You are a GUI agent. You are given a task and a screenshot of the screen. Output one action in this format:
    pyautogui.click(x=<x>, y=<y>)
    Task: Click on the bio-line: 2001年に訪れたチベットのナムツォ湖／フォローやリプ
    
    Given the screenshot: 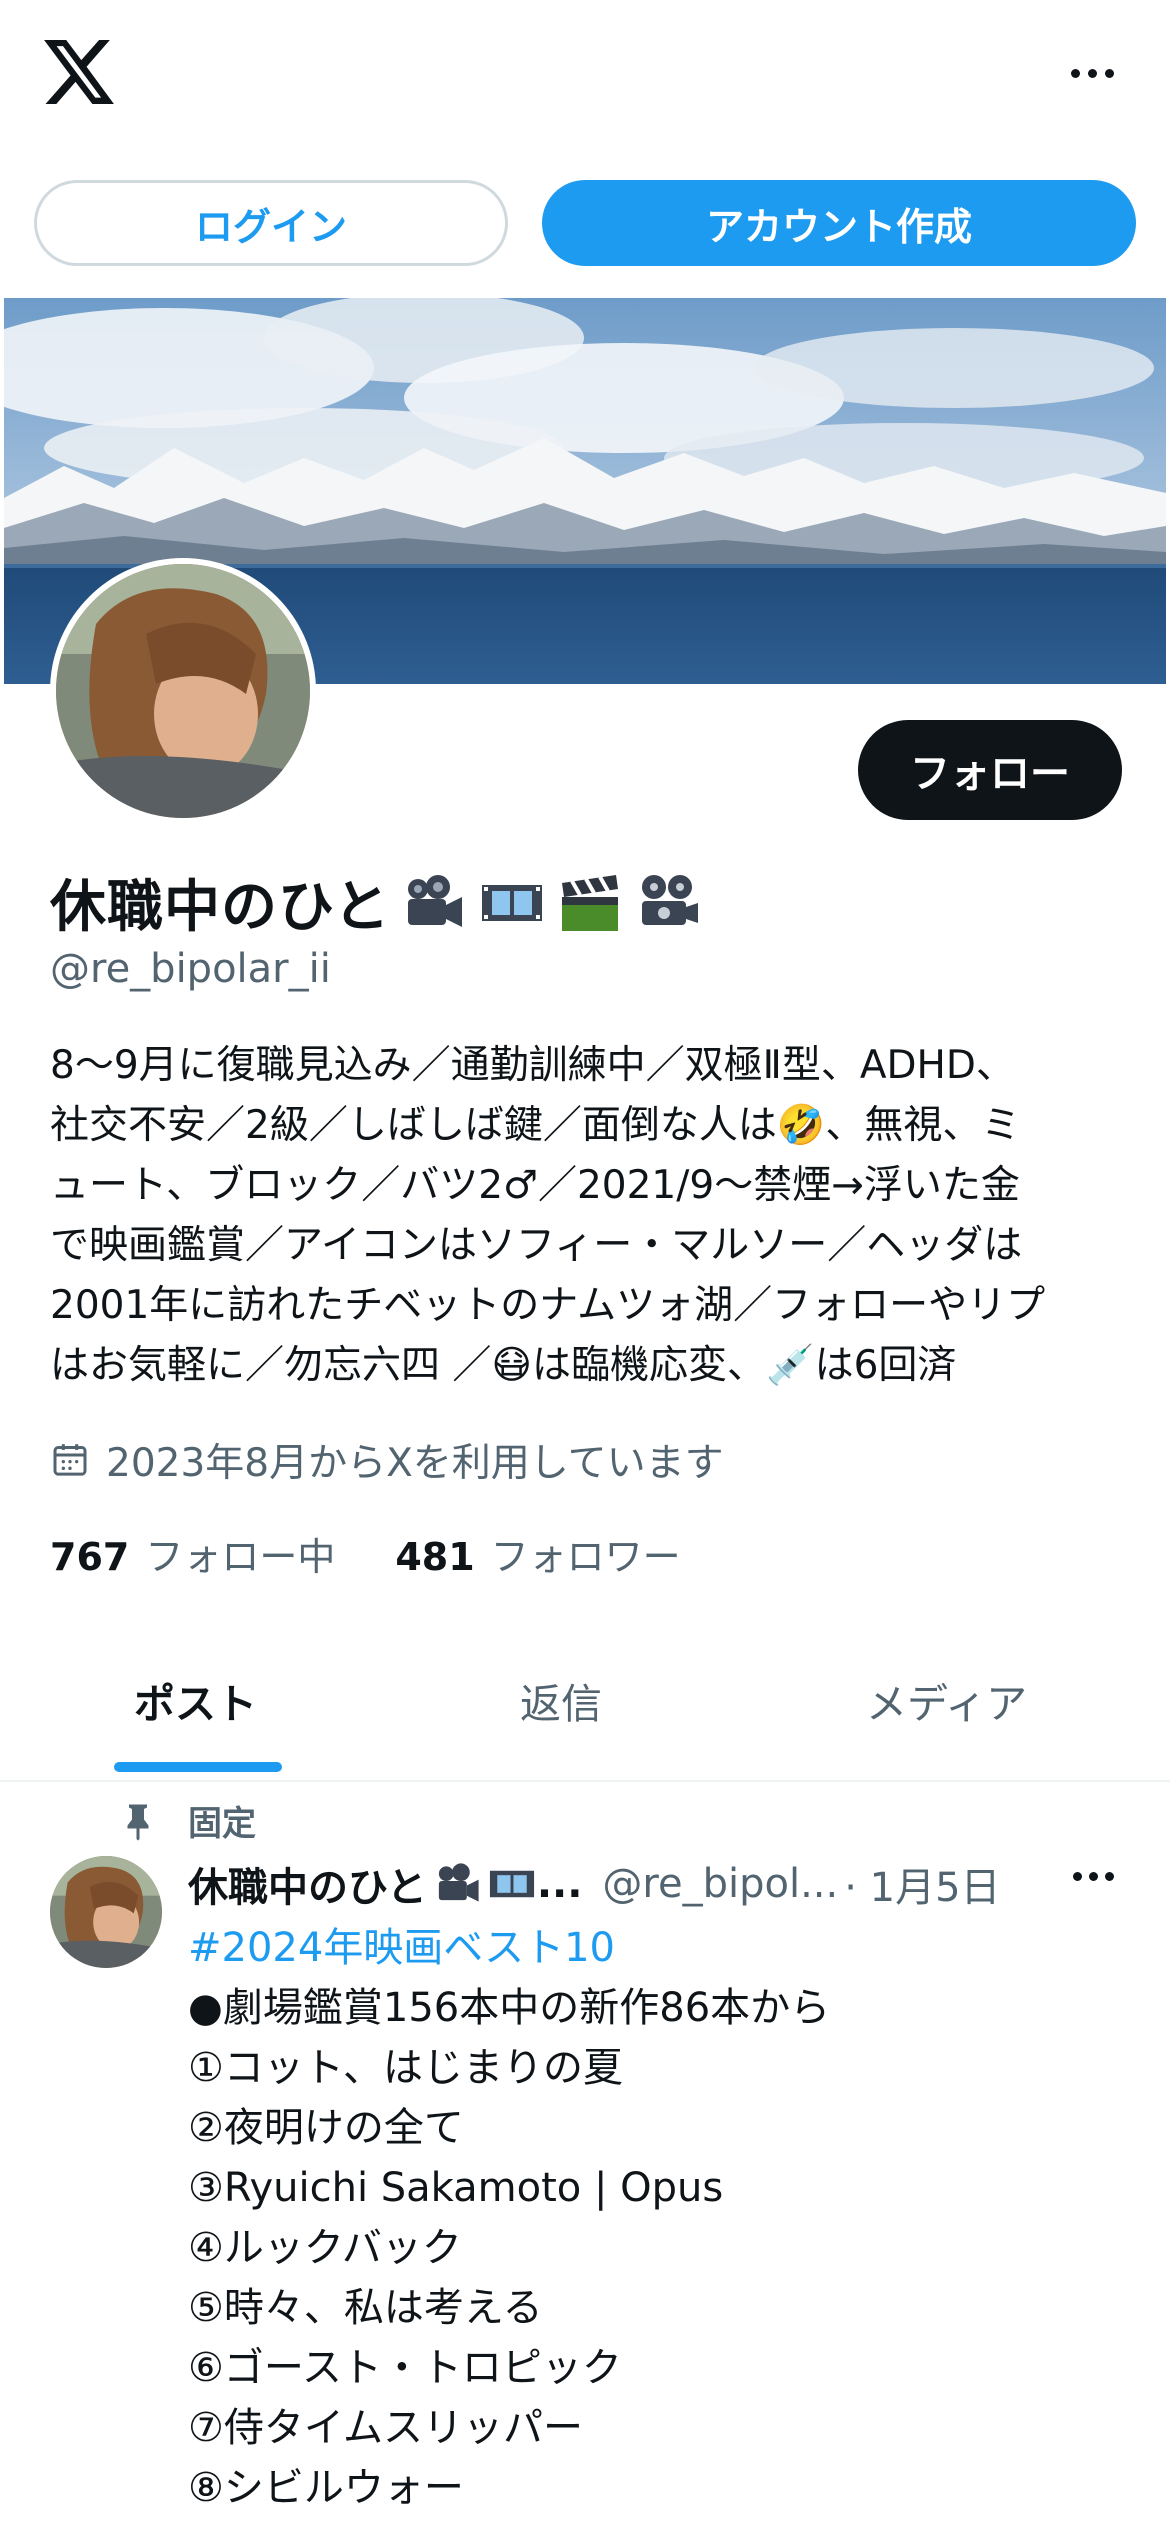 What is the action you would take?
    pyautogui.click(x=548, y=1305)
    